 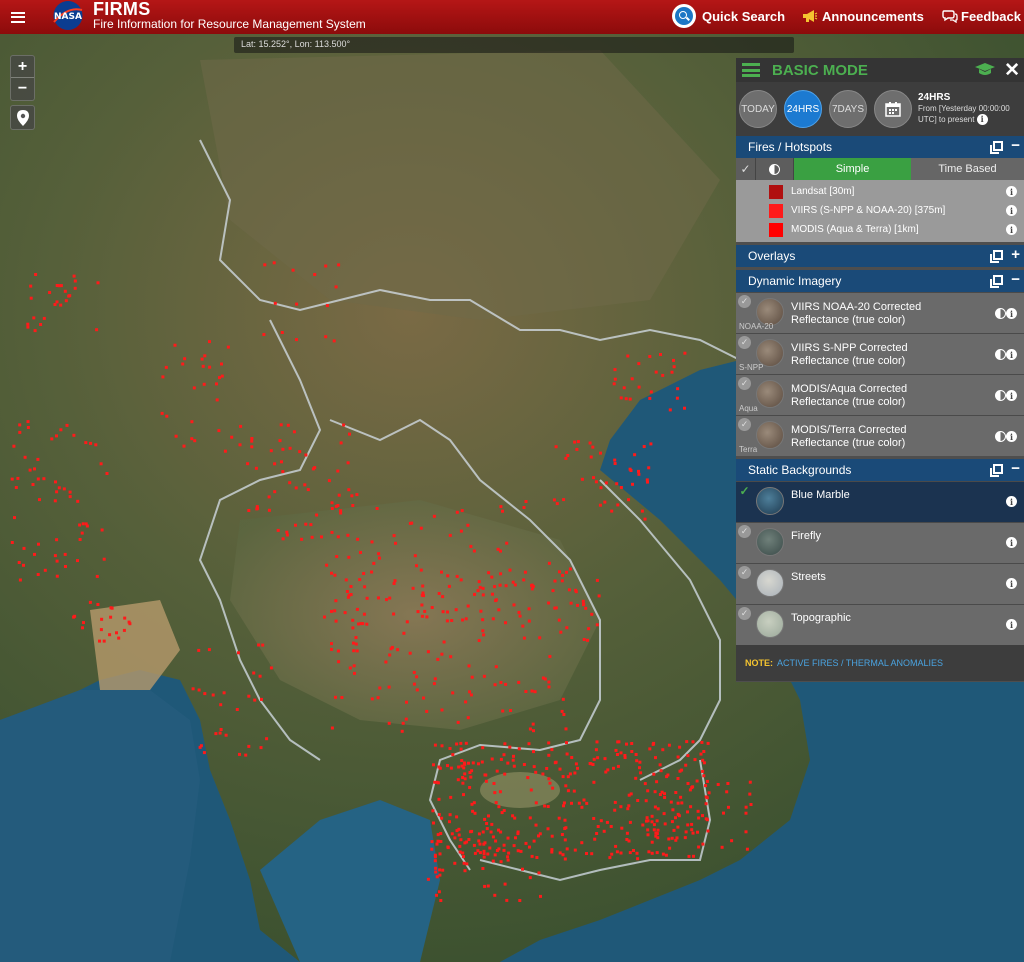 What do you see at coordinates (880, 210) in the screenshot?
I see `fire-layer-viirs: VIIRS (S-NPP & NOAA-20) [375m] i` at bounding box center [880, 210].